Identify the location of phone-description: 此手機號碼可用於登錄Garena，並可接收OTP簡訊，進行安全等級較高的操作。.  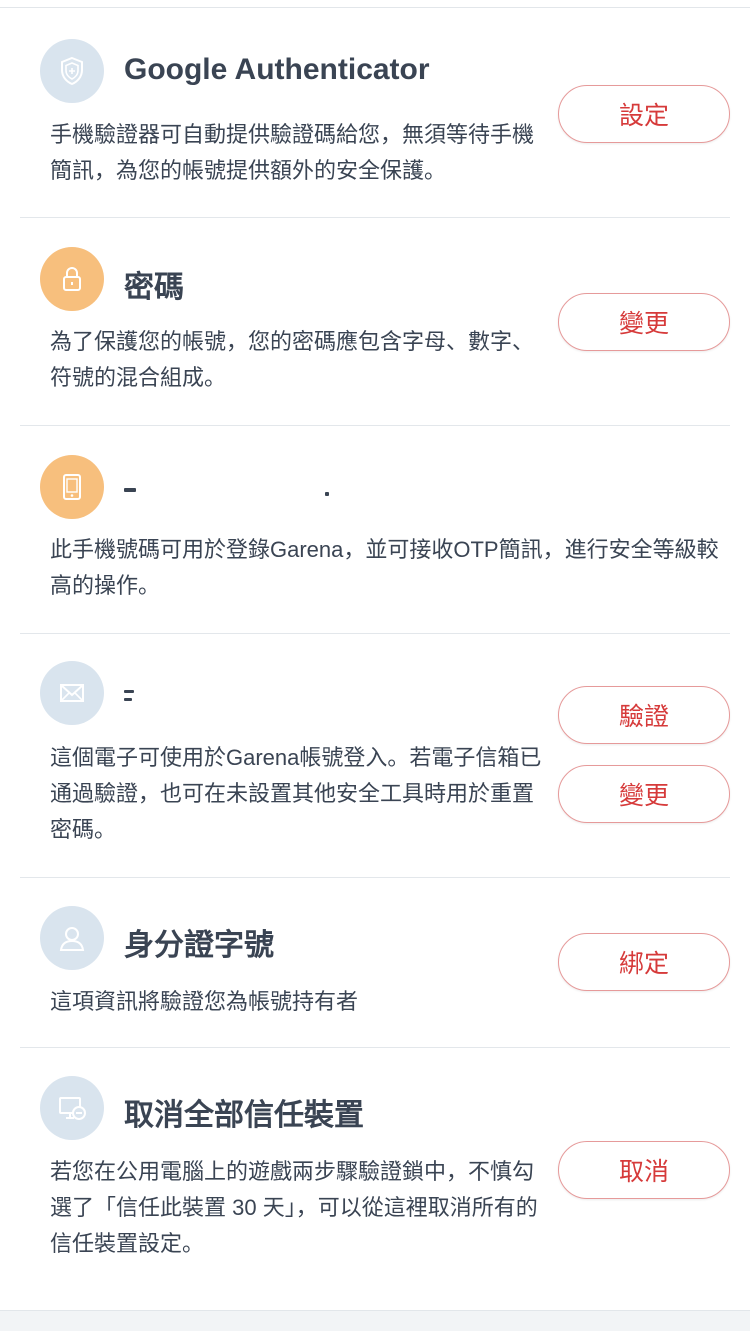
(384, 567).